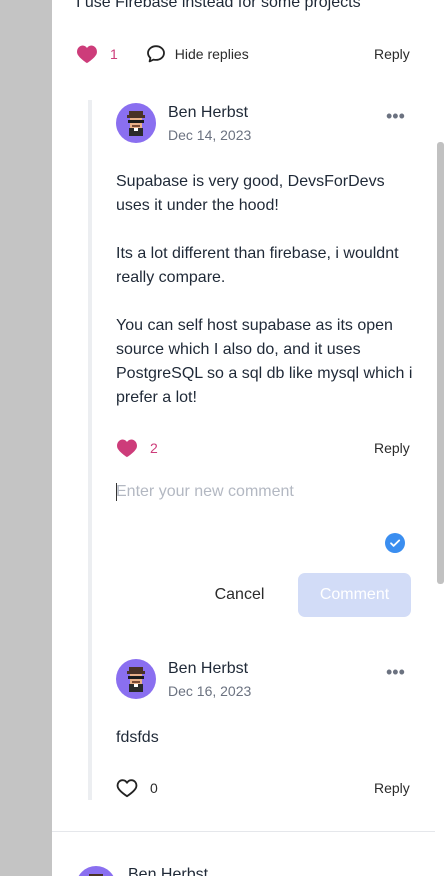 This screenshot has width=445, height=876. Describe the element at coordinates (243, 831) in the screenshot. I see `comment-divider` at that location.